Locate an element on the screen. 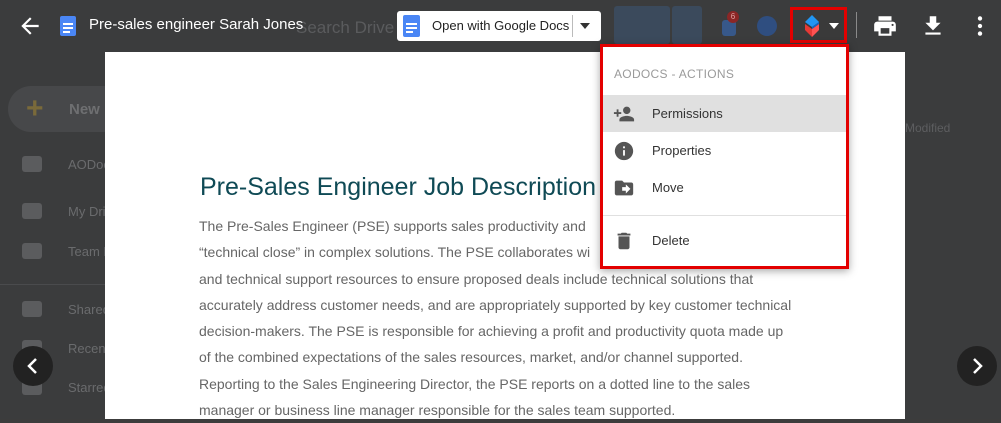  drive-icon is located at coordinates (32, 211).